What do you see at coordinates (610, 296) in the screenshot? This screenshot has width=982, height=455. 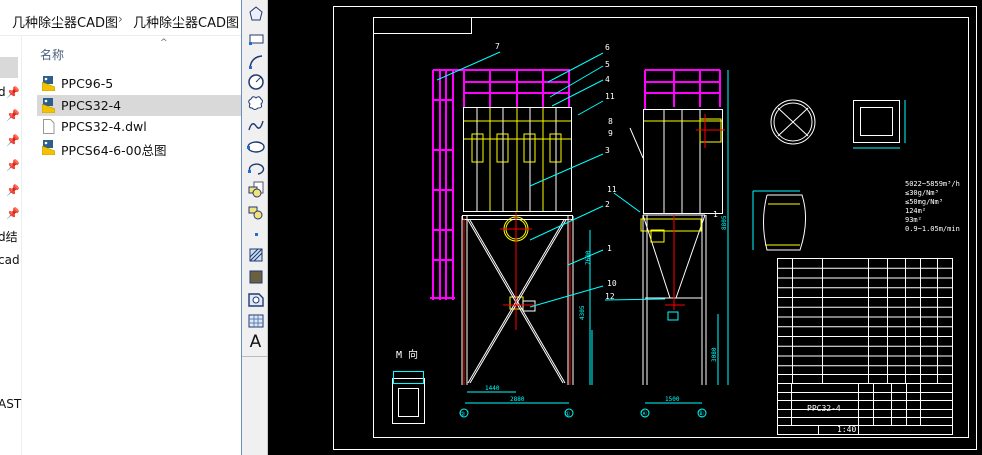 I see `part-label: 12` at bounding box center [610, 296].